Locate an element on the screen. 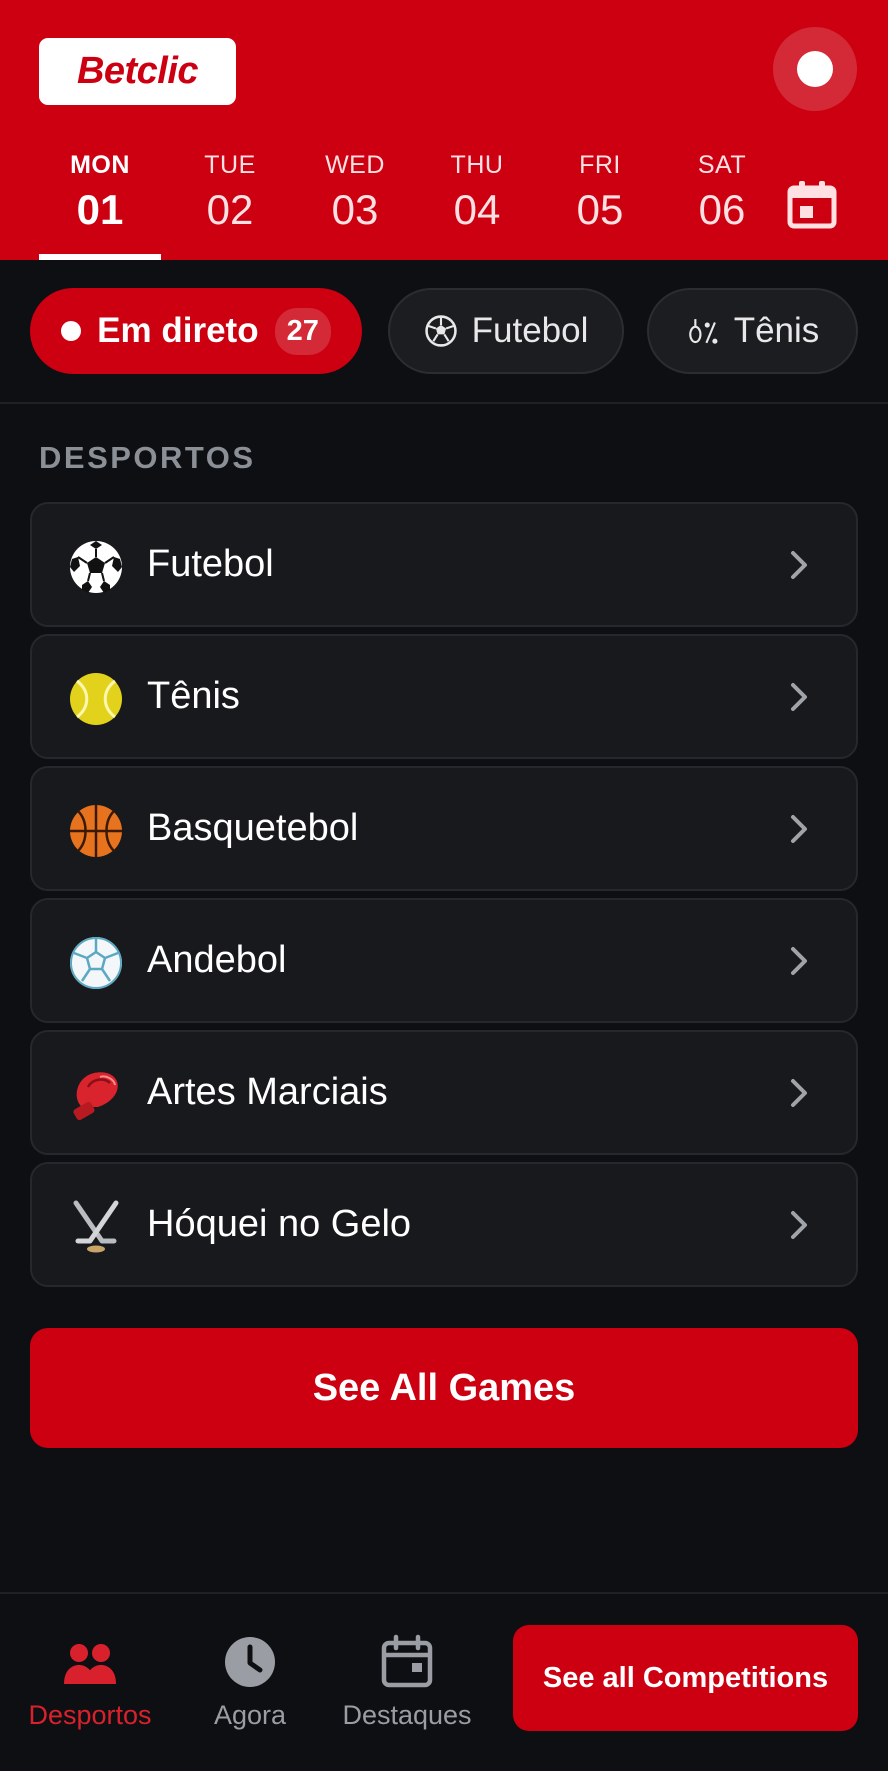 The height and width of the screenshot is (1771, 888). day-tab-sat: SAT 06 is located at coordinates (722, 193).